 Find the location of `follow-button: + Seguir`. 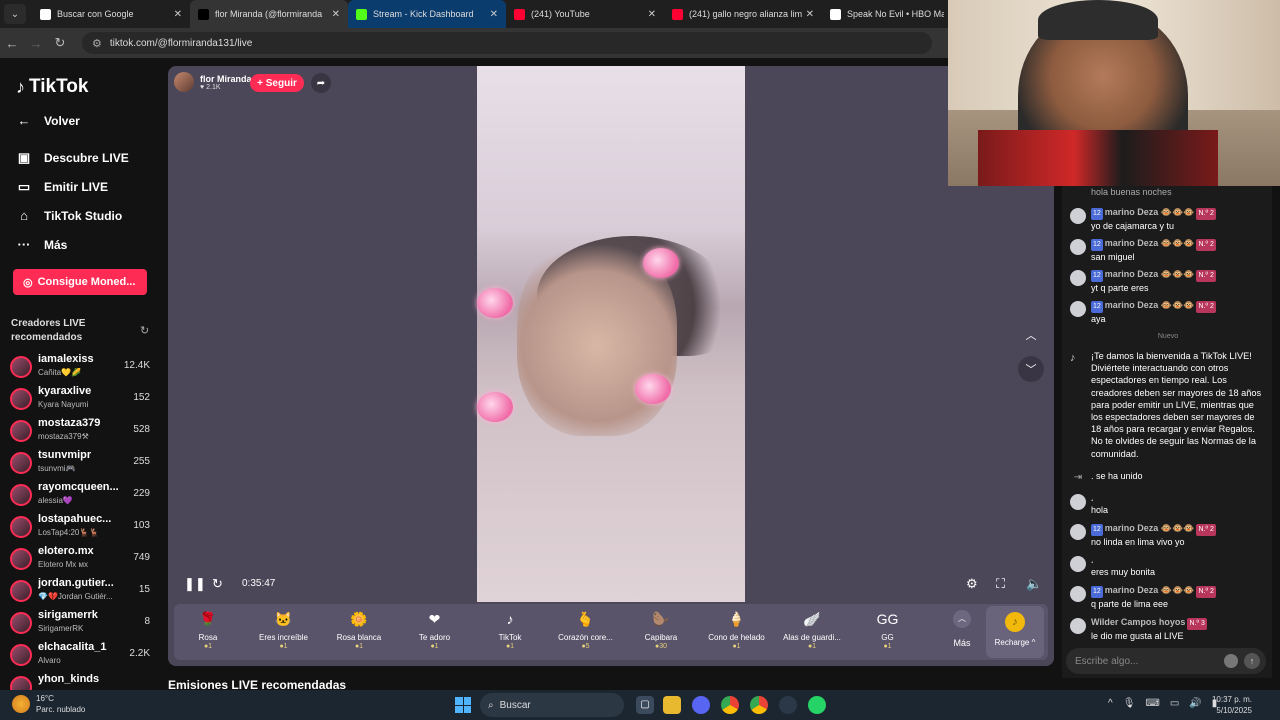

follow-button: + Seguir is located at coordinates (277, 83).